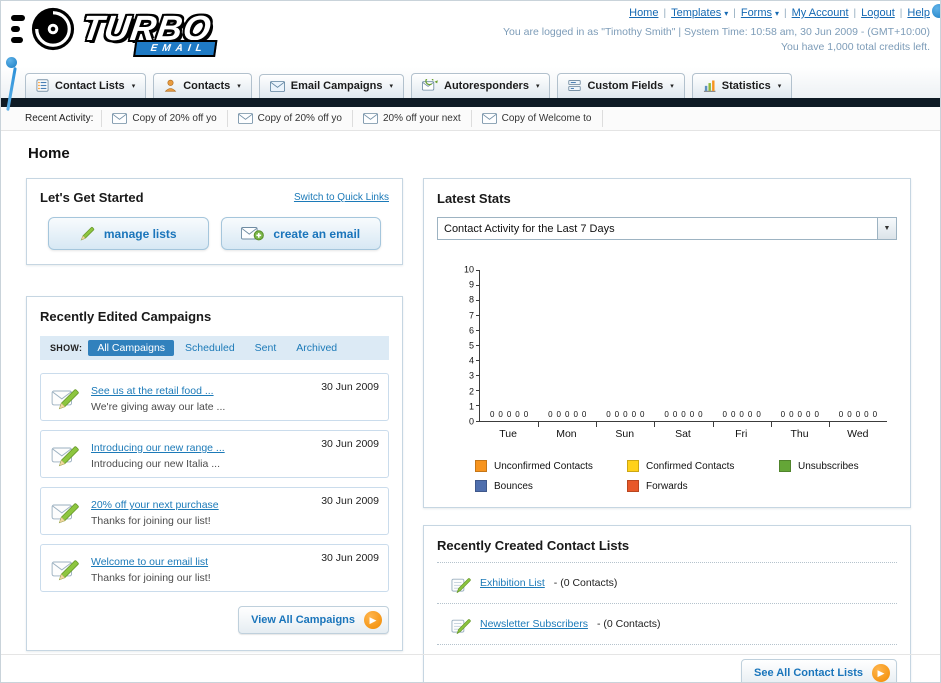 Image resolution: width=941 pixels, height=683 pixels. Describe the element at coordinates (341, 197) in the screenshot. I see `switch-to-quick-links-link: Switch to Quick Links` at that location.